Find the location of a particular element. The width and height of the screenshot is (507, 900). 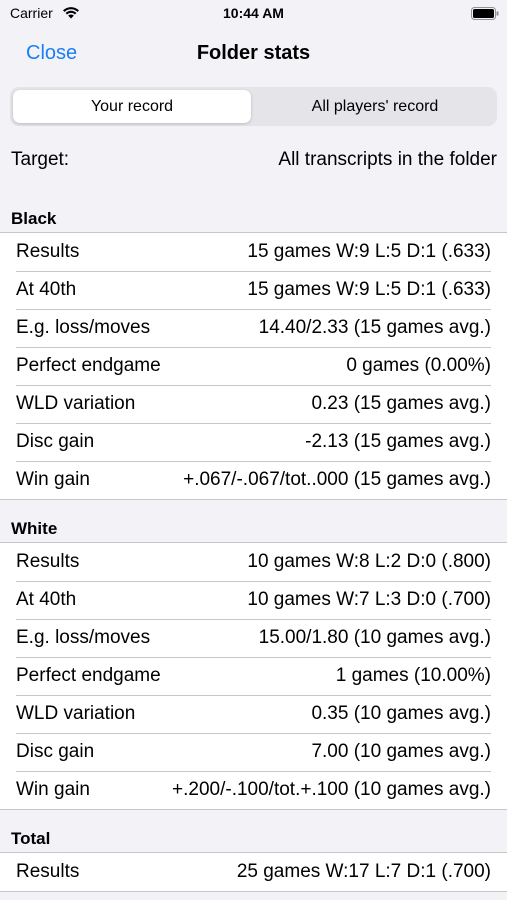

stat-row-disc-gain: Disc gain -2.13 (15 games avg.) is located at coordinates (253, 442).